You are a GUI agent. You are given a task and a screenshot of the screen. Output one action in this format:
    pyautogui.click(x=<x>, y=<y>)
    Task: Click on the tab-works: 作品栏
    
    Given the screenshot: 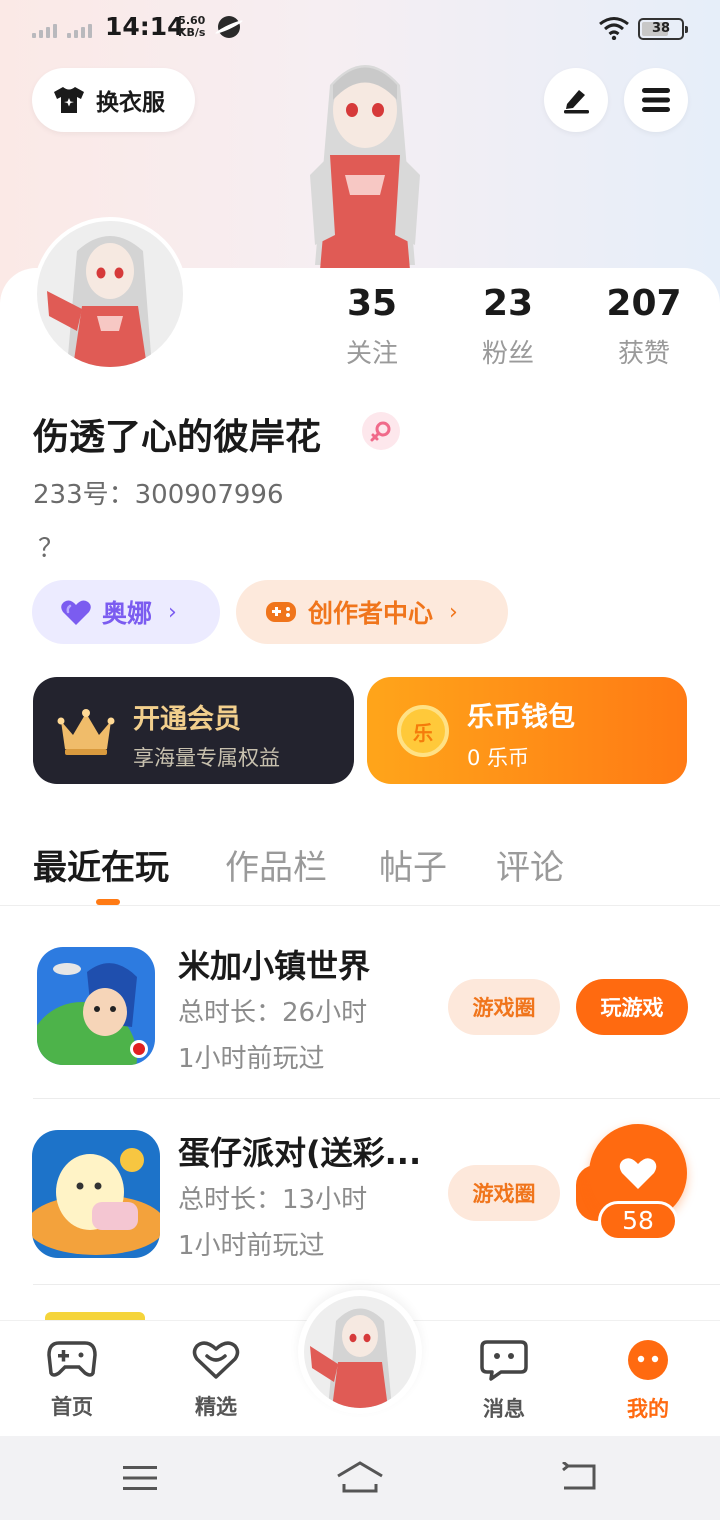 What is the action you would take?
    pyautogui.click(x=276, y=864)
    